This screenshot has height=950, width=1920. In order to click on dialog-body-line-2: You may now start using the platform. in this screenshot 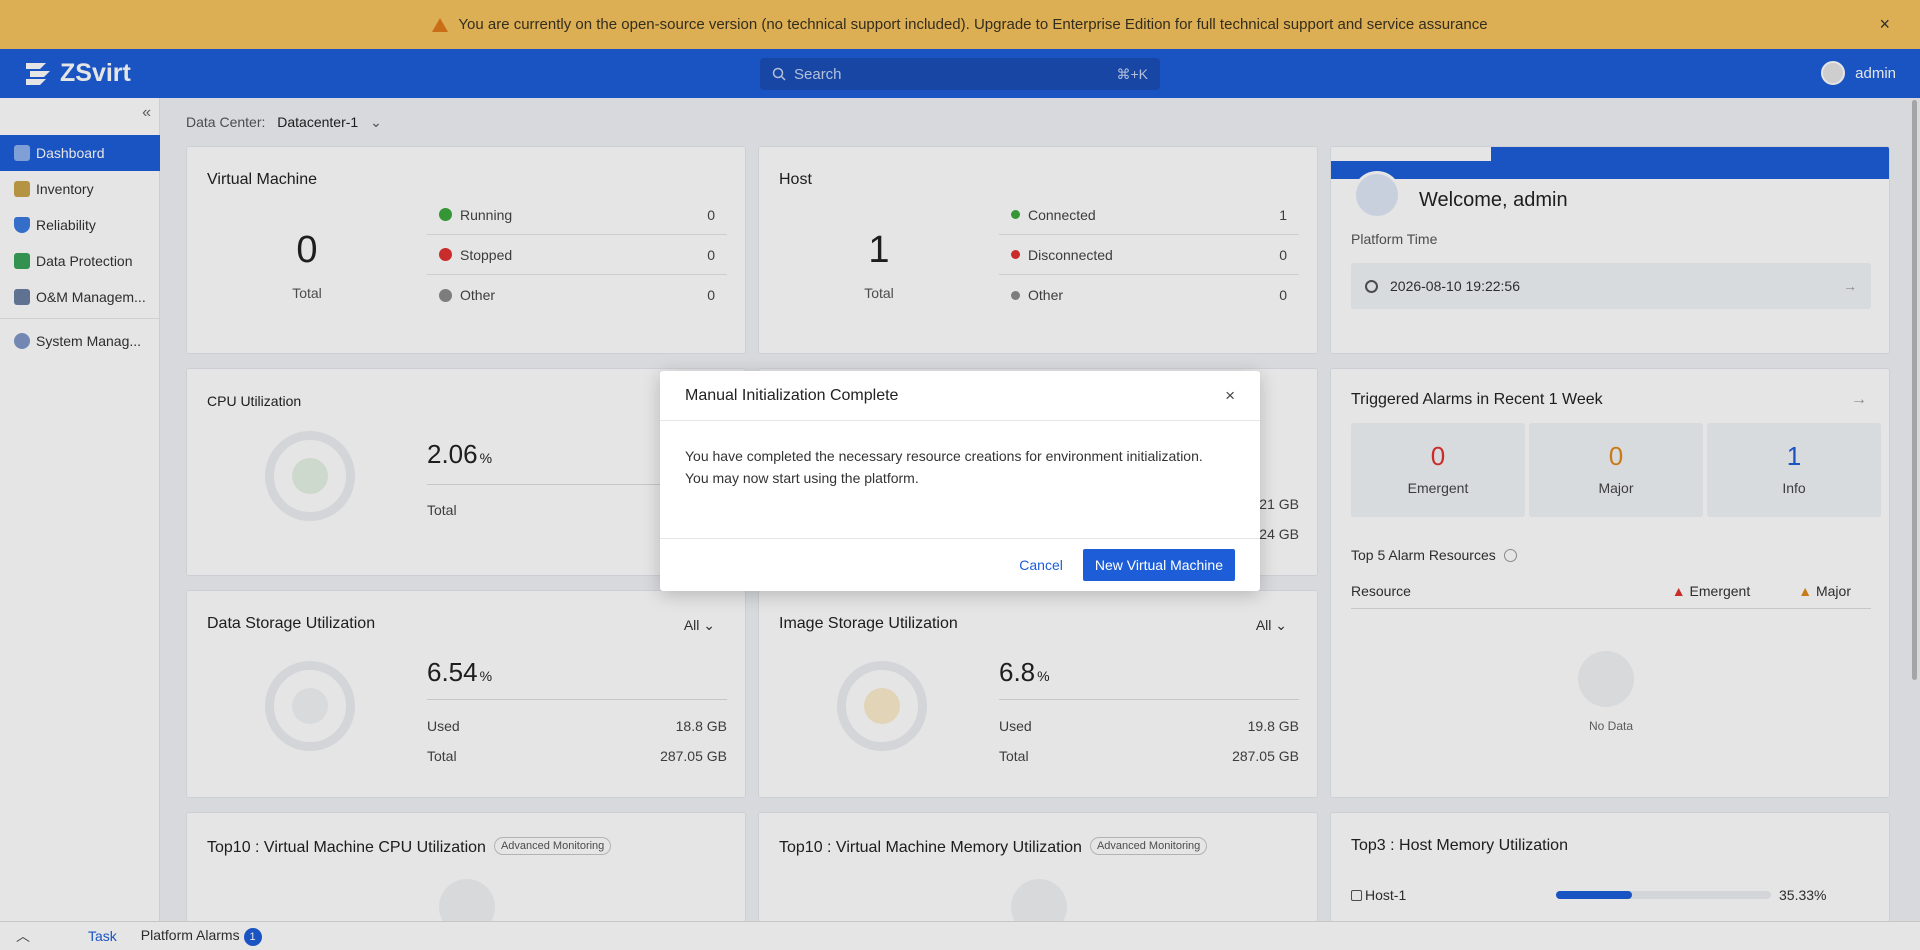, I will do `click(802, 478)`.